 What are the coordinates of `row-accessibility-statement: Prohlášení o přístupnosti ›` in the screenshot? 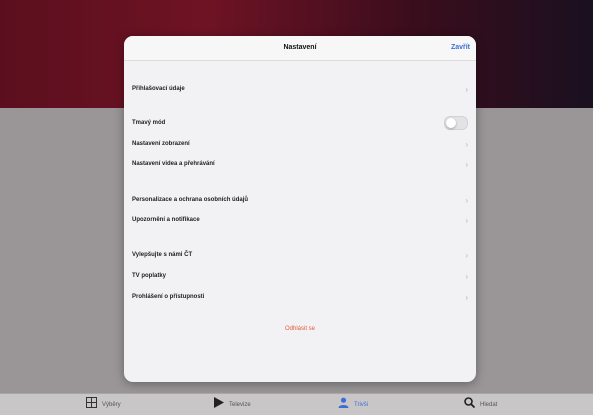 It's located at (300, 297).